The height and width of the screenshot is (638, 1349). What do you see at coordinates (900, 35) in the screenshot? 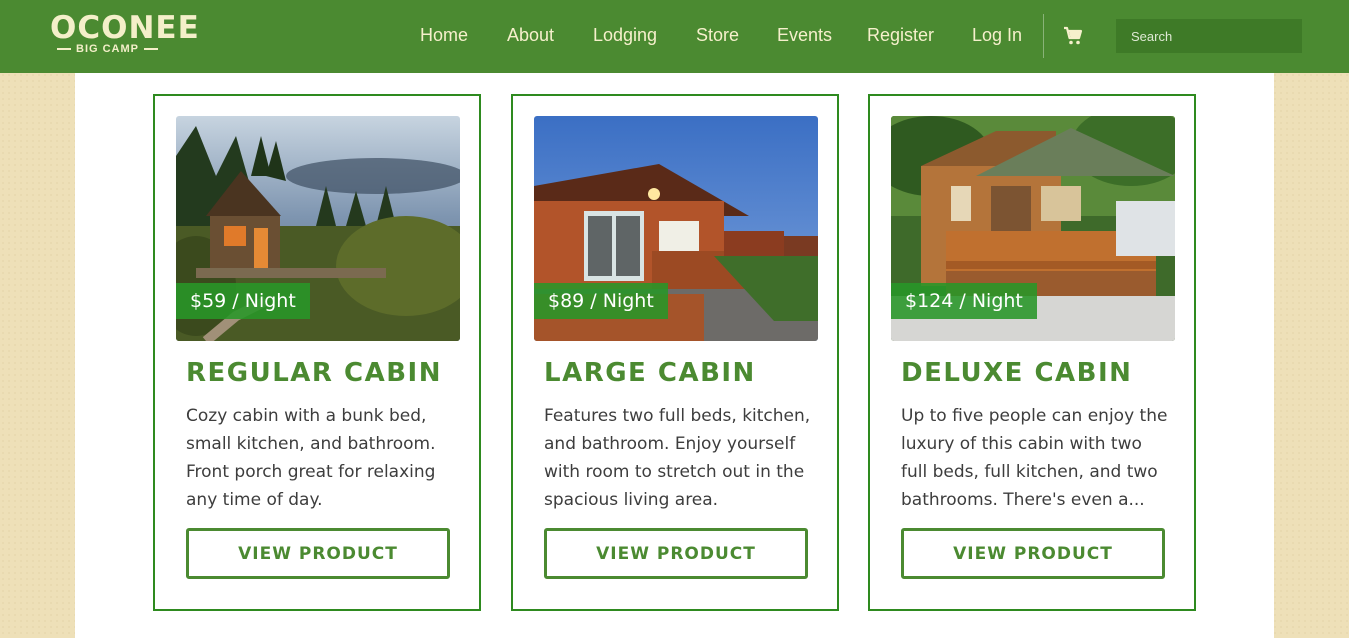
I see `nav-register: Register` at bounding box center [900, 35].